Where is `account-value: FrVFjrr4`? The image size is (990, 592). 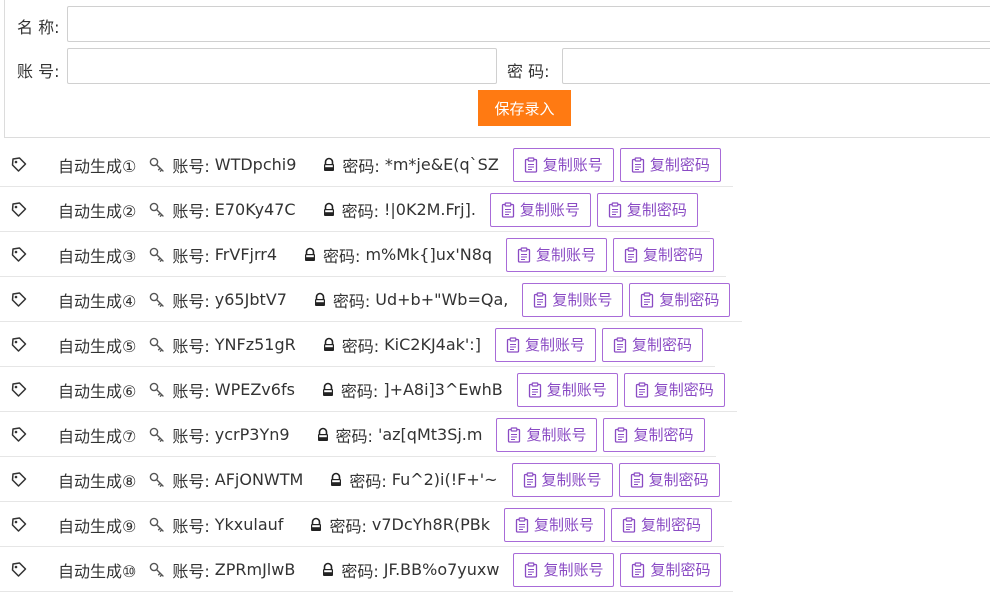
account-value: FrVFjrr4 is located at coordinates (246, 254).